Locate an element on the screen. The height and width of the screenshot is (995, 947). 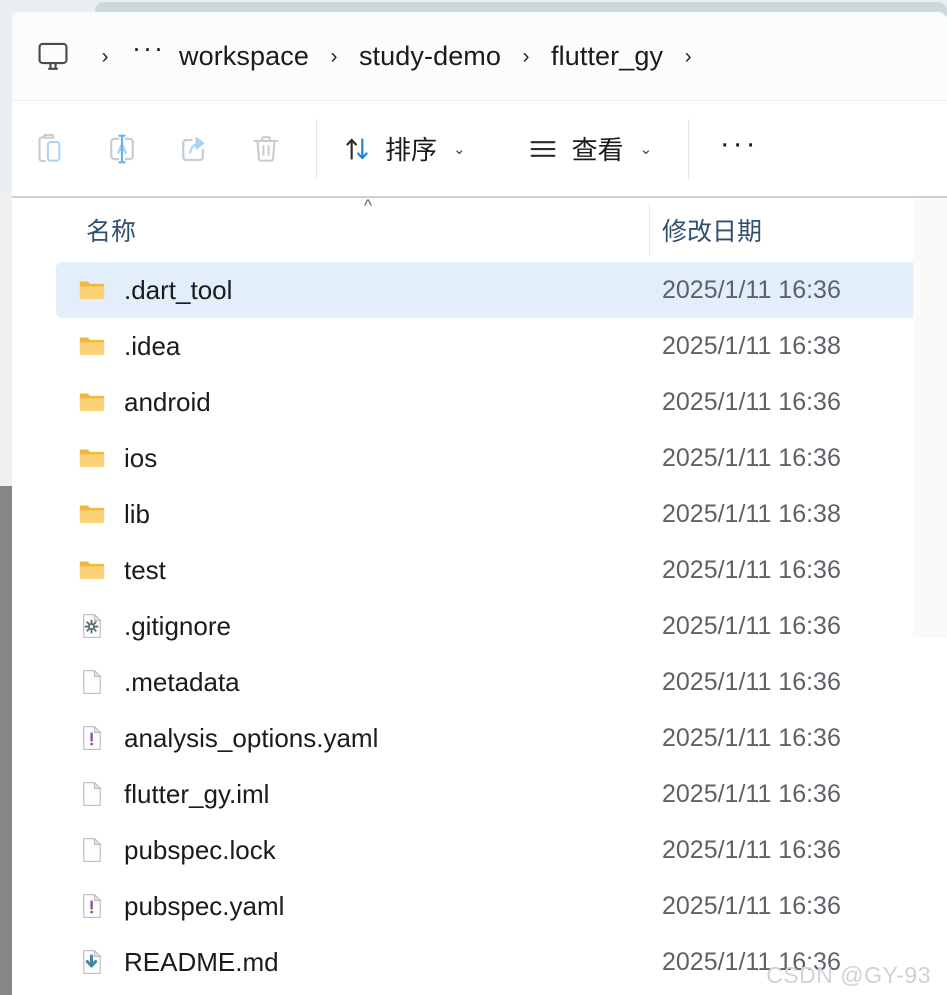
file-row: pubspec.lock 2025/1/11 16:36 is located at coordinates (488, 850).